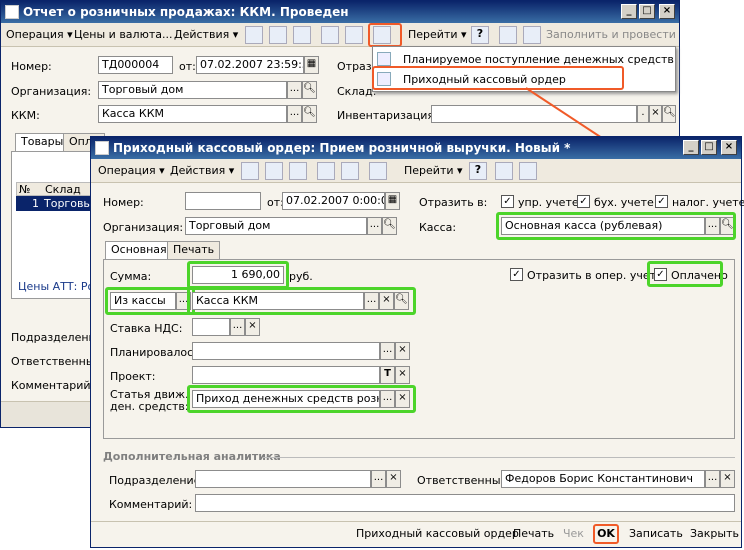 The image size is (744, 550). Describe the element at coordinates (42, 142) in the screenshot. I see `tab-goods: Товары` at that location.